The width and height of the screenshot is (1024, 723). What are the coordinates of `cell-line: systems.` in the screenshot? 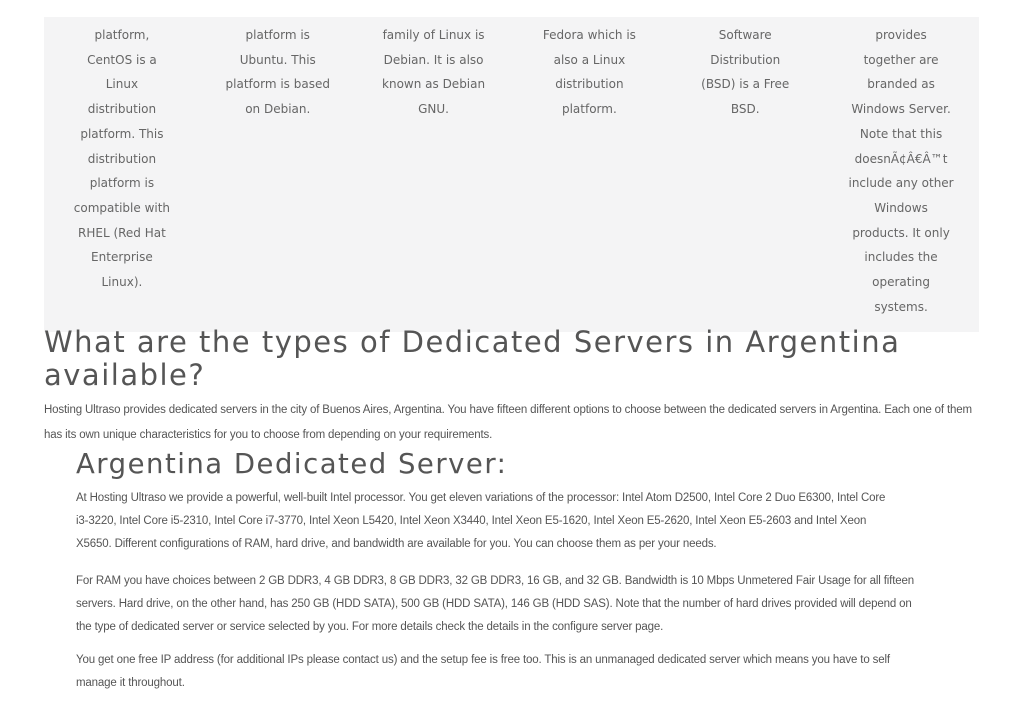 It's located at (901, 306).